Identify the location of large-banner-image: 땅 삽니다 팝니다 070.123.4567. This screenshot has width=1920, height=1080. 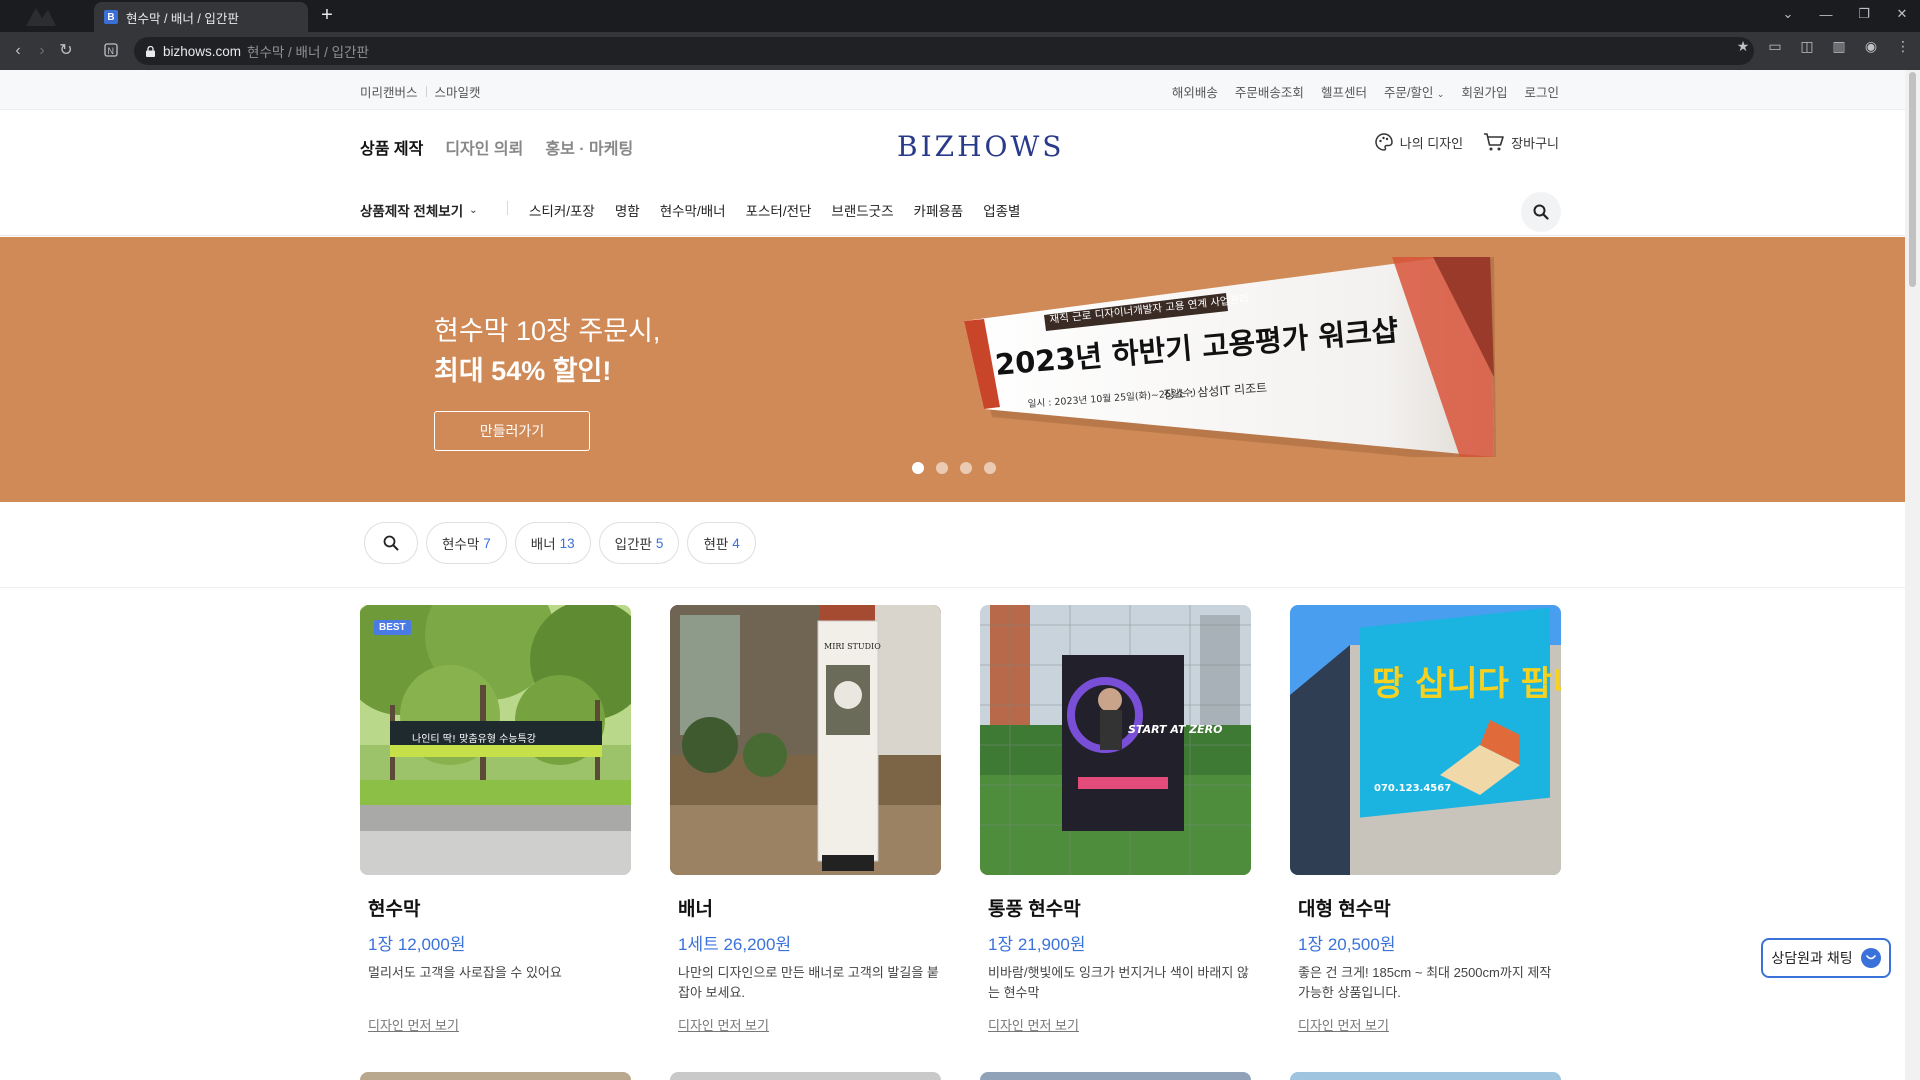
(1425, 740).